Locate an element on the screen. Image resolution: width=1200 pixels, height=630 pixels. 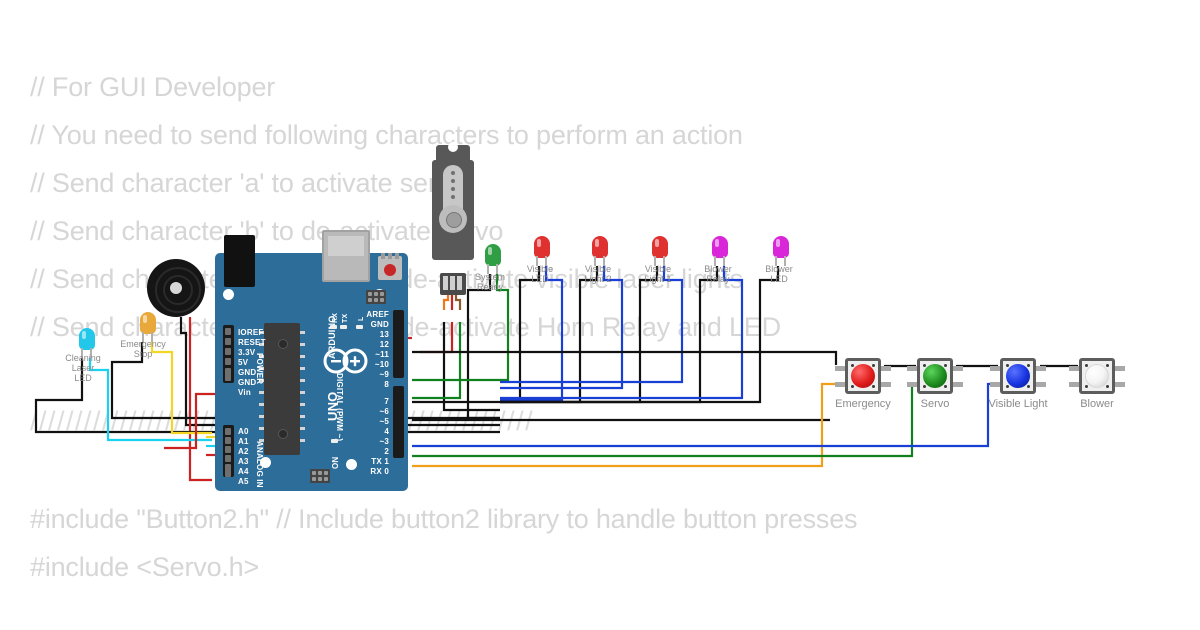
cleaning-laser-led-label: Cleaning Laser LED is located at coordinates (83, 368).